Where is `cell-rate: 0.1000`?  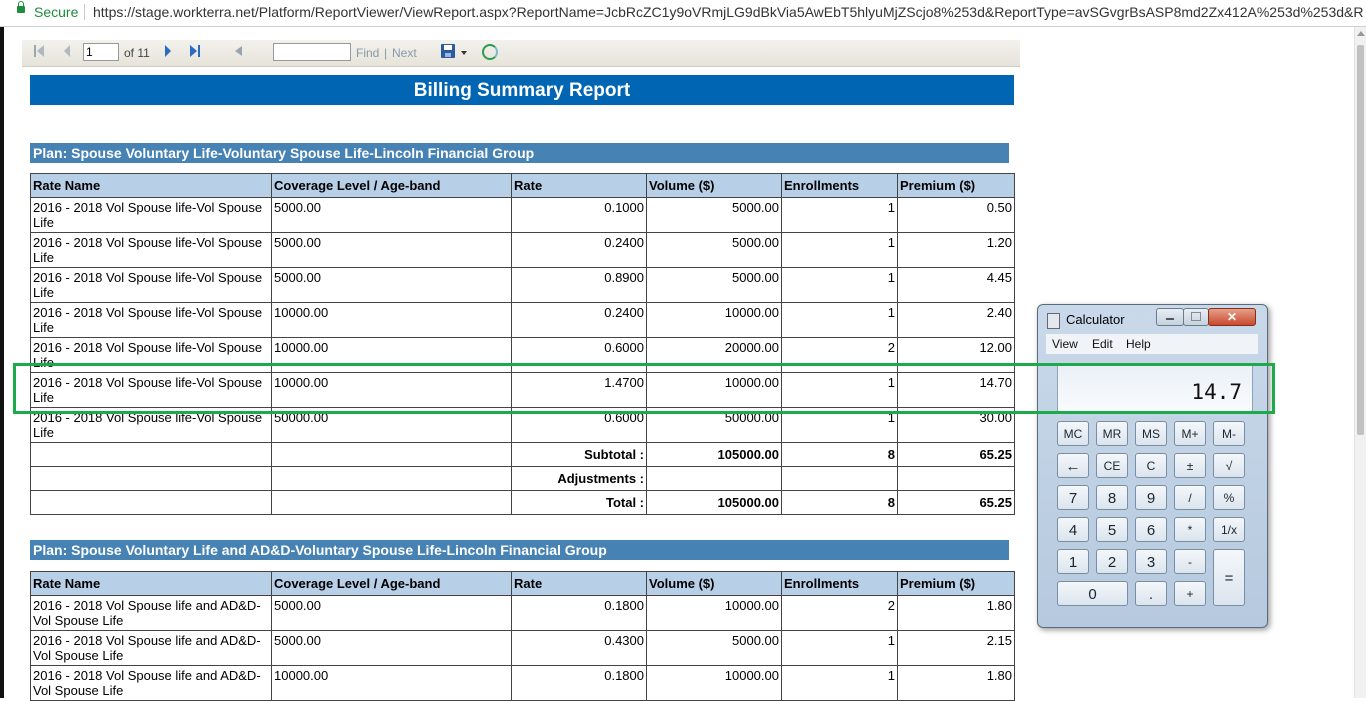
cell-rate: 0.1000 is located at coordinates (579, 215).